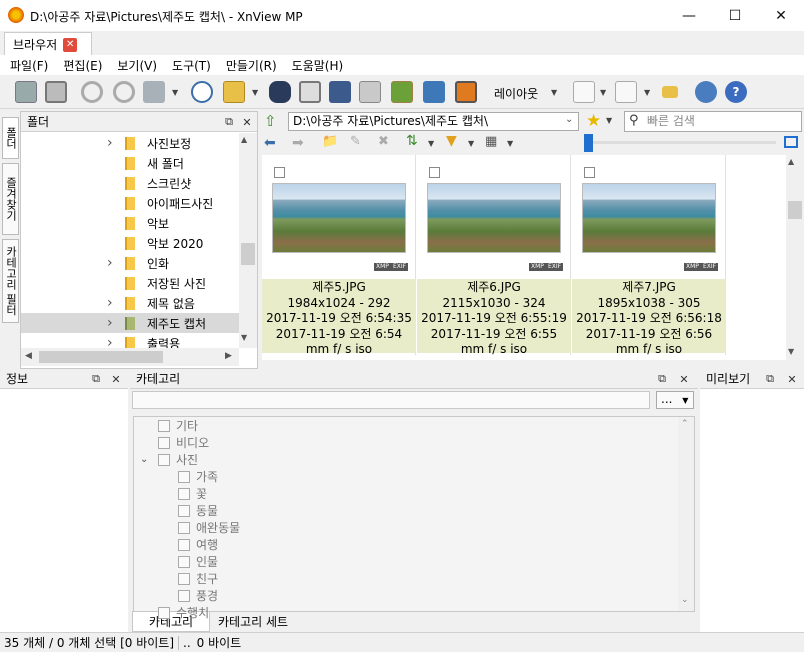  Describe the element at coordinates (310, 92) in the screenshot. I see `print-button` at that location.